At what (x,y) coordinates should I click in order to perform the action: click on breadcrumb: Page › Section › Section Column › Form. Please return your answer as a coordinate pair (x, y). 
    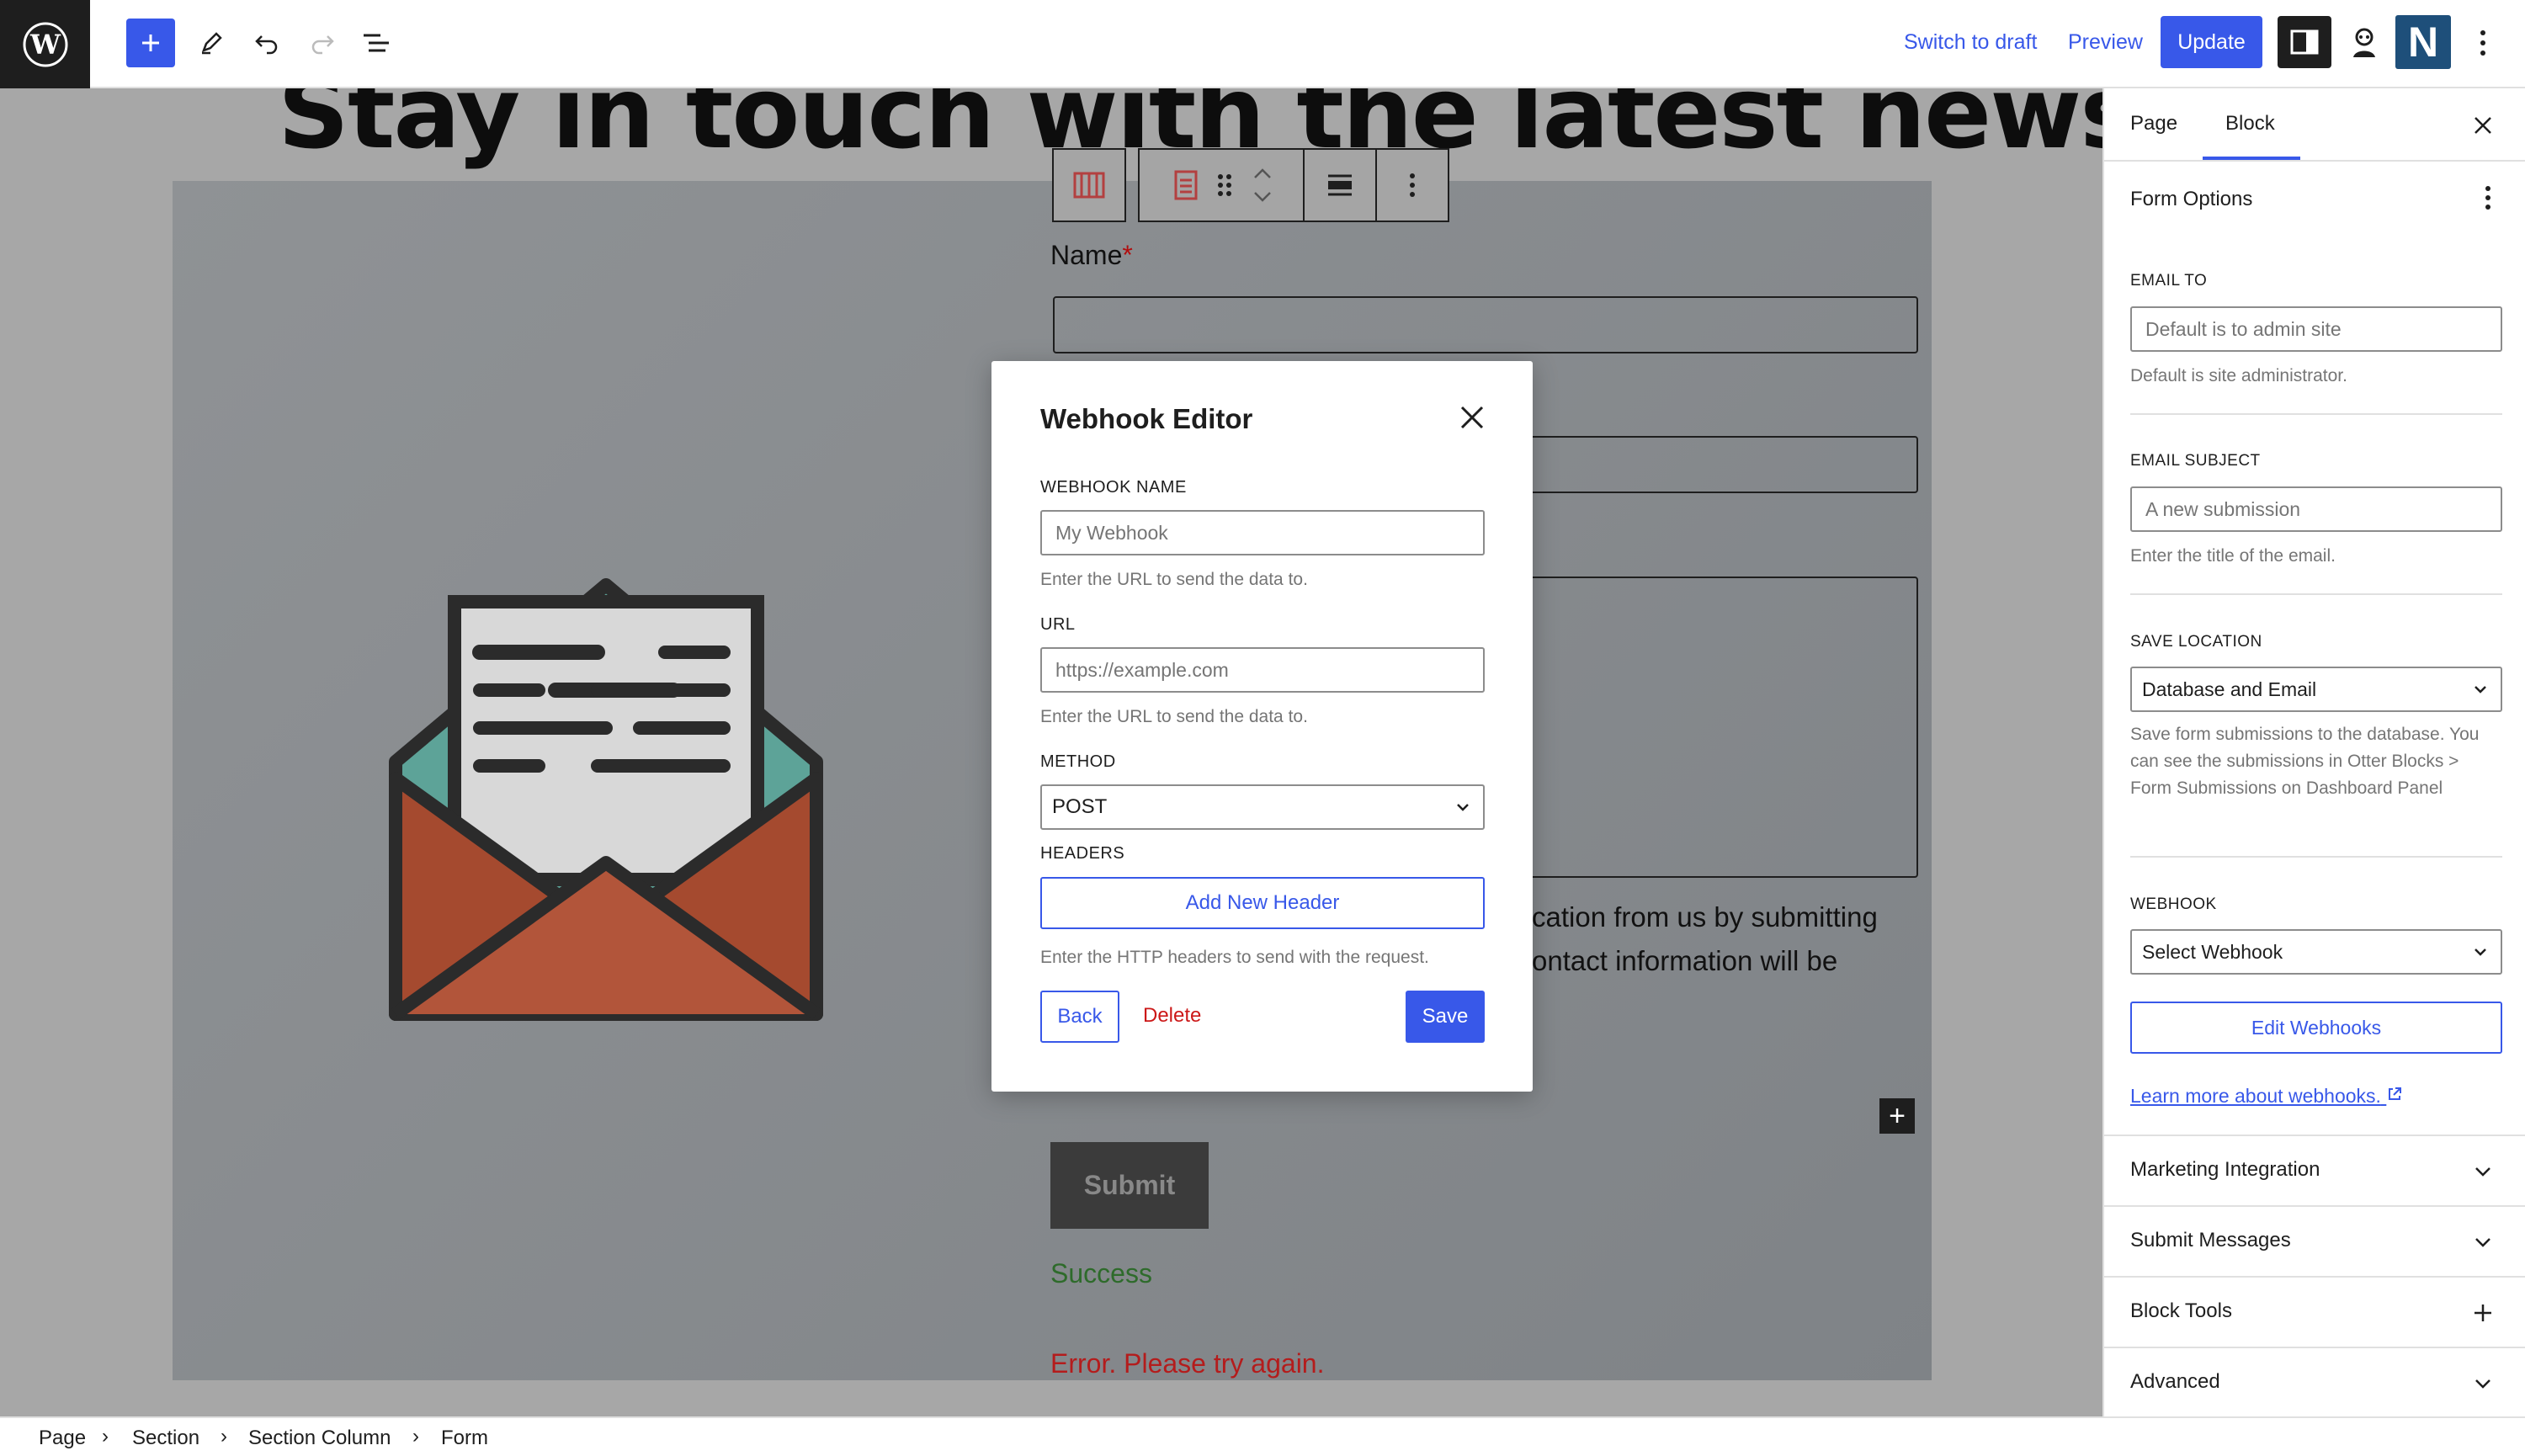
    Looking at the image, I should click on (1262, 1436).